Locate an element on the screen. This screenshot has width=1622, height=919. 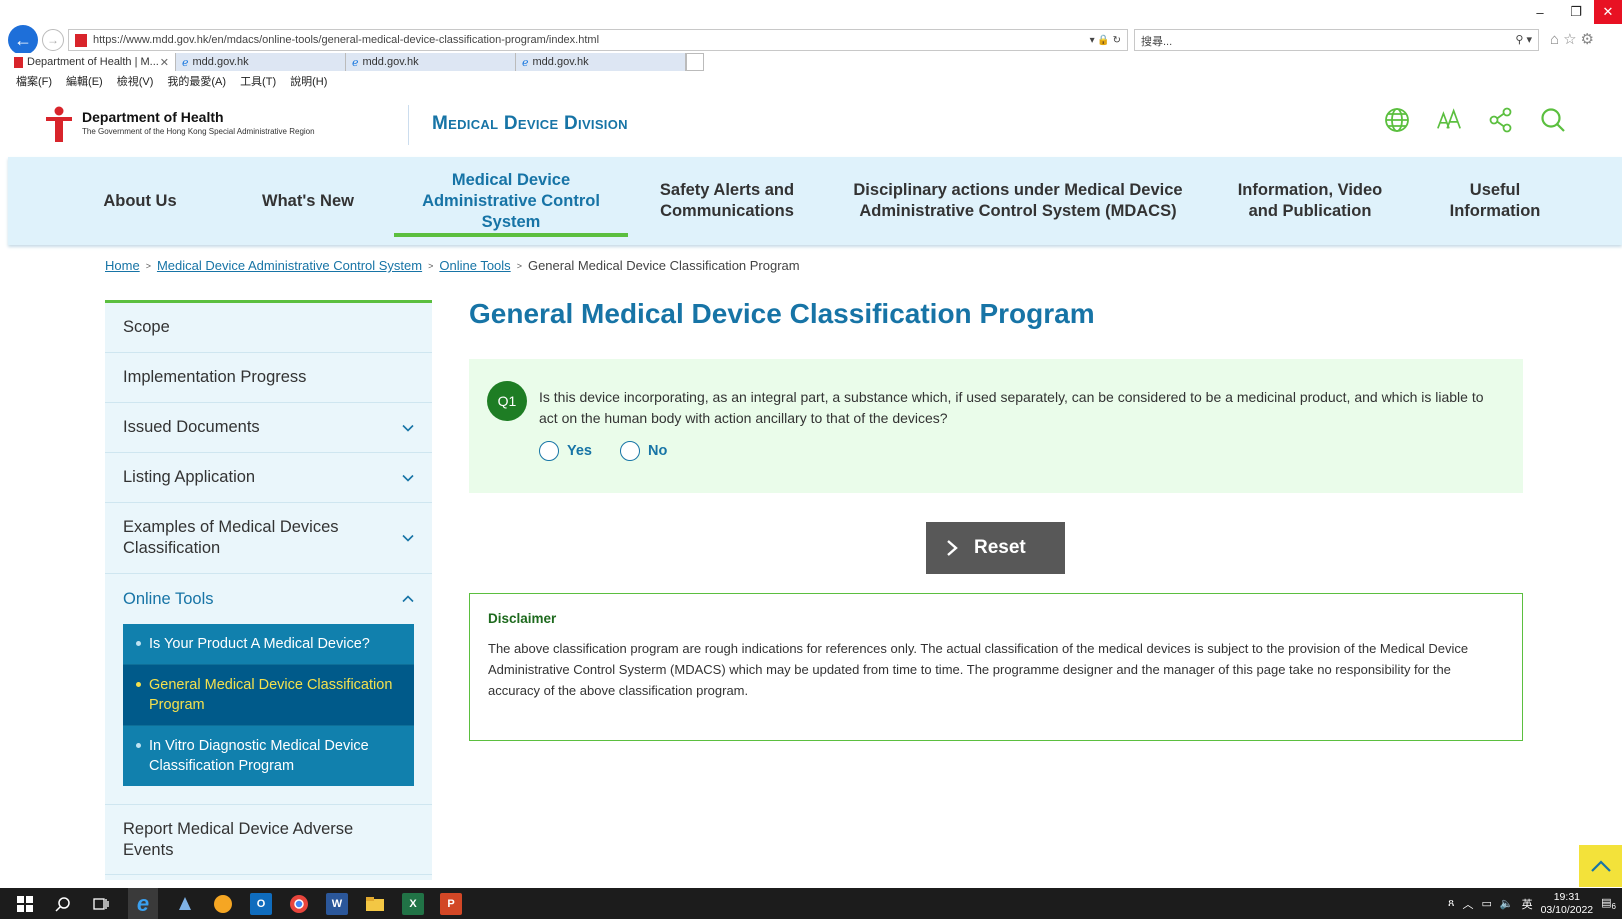
browser-search-input: 搜尋... ⚲ ▾ is located at coordinates (1336, 40).